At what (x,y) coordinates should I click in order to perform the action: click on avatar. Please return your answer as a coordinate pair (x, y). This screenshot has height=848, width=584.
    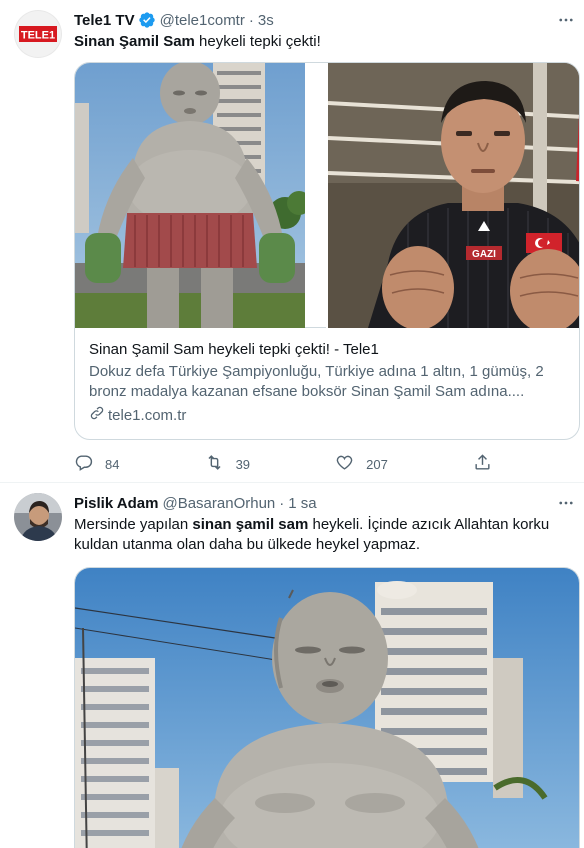
    Looking at the image, I should click on (38, 517).